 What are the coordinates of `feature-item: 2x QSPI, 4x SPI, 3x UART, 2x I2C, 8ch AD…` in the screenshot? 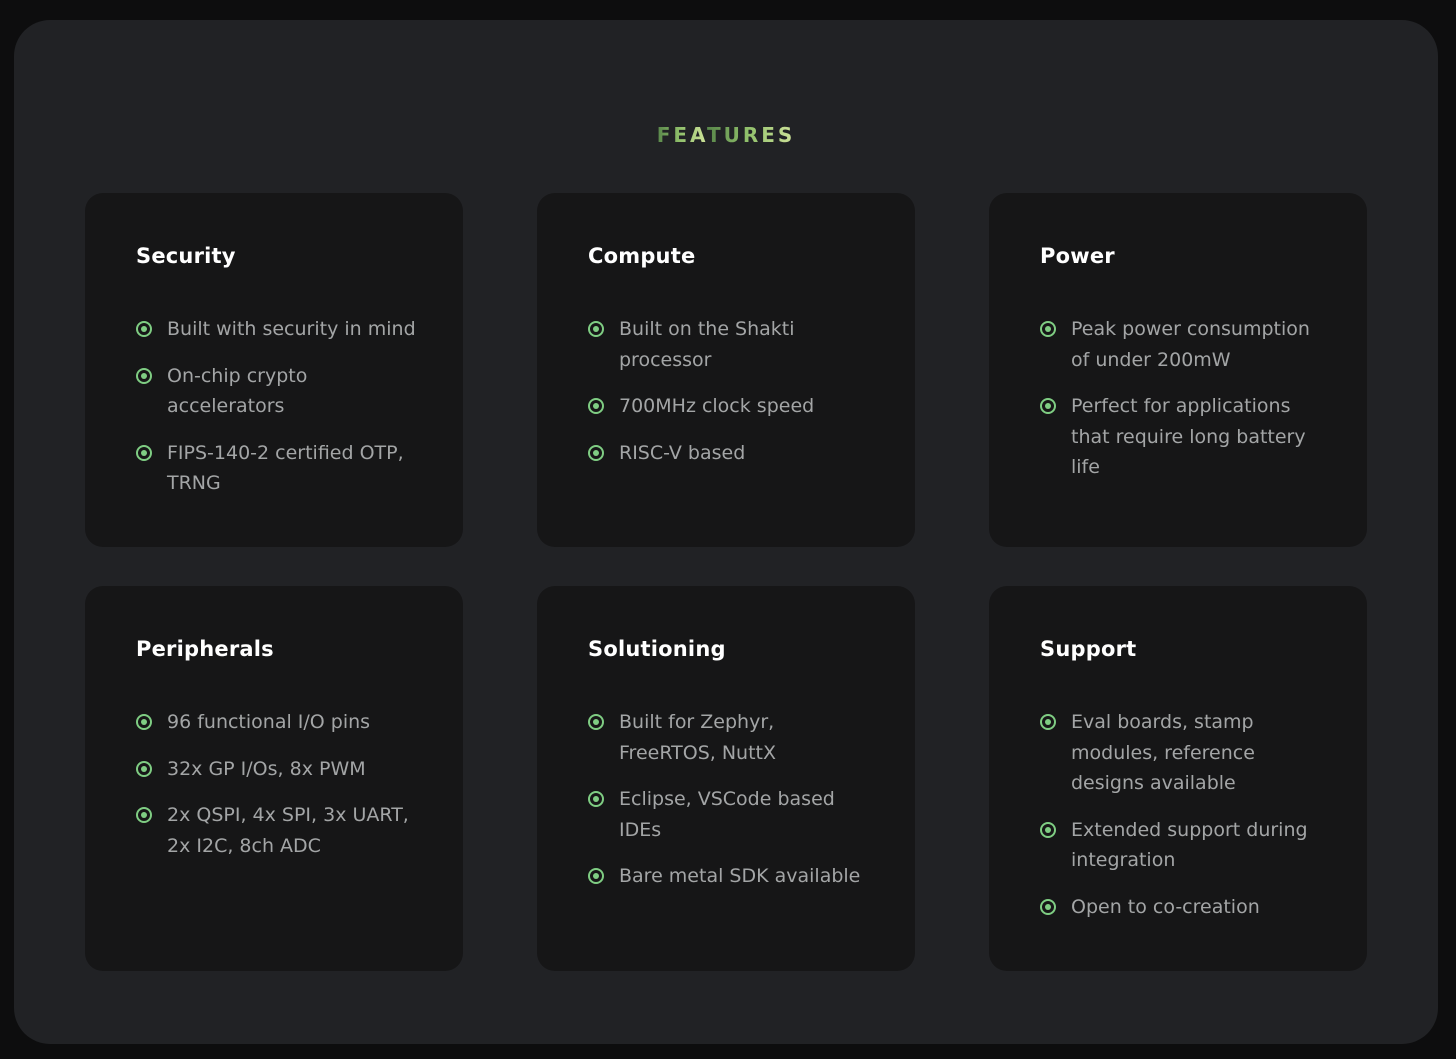 It's located at (279, 830).